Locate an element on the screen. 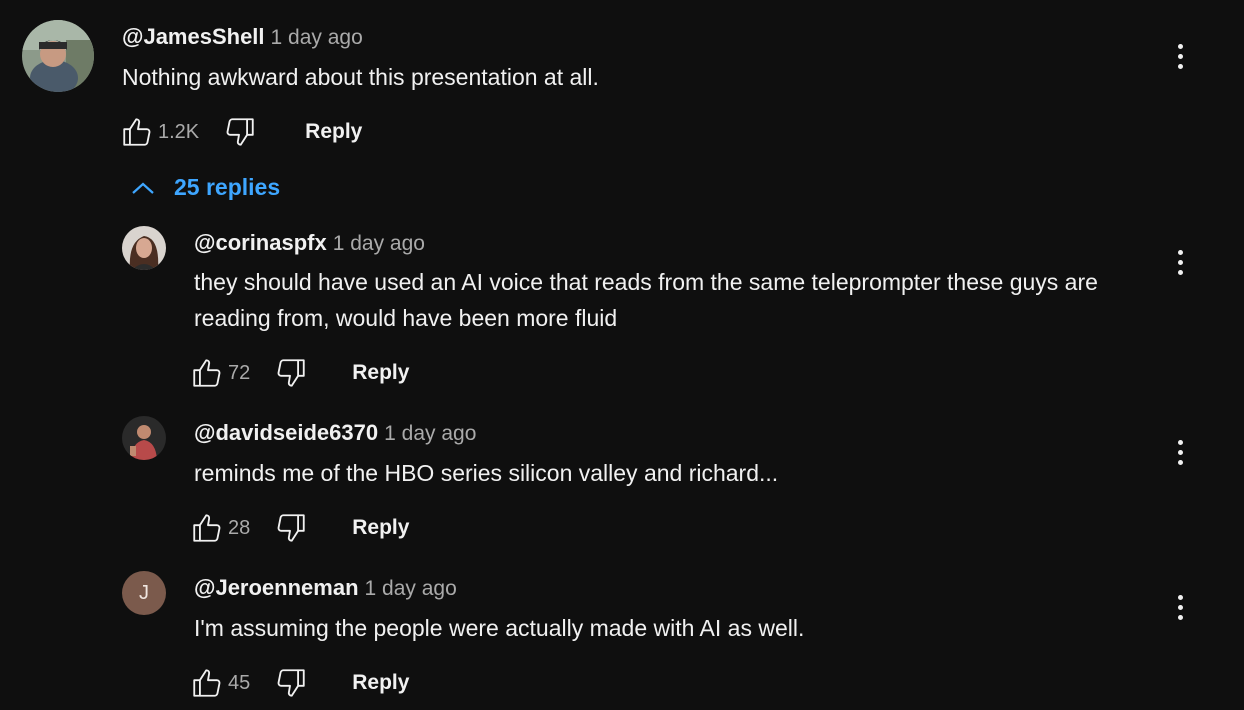 Image resolution: width=1244 pixels, height=710 pixels. like-count: 45 is located at coordinates (239, 682).